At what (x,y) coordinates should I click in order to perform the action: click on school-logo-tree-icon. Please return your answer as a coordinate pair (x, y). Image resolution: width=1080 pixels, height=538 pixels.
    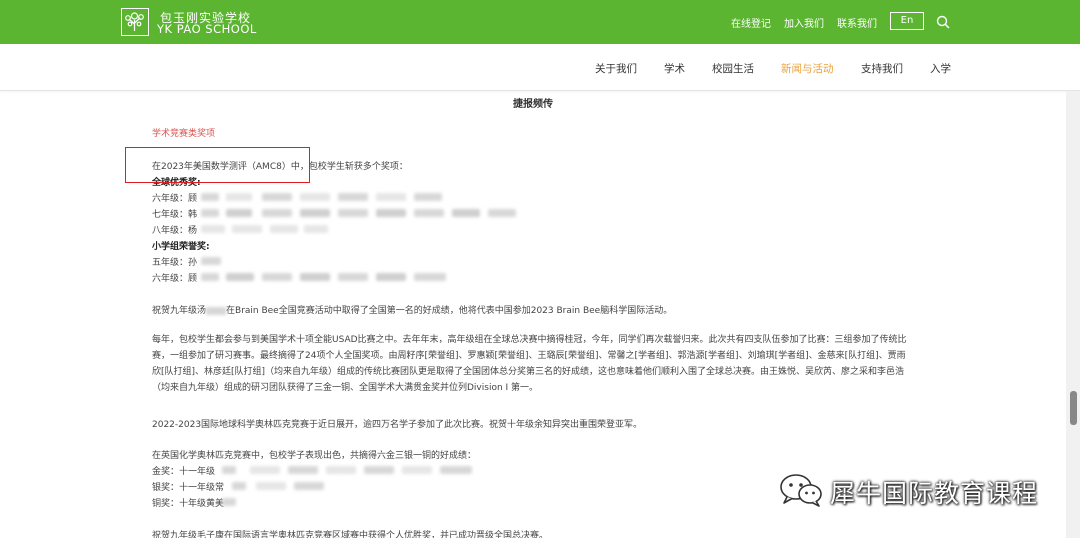
    Looking at the image, I should click on (135, 22).